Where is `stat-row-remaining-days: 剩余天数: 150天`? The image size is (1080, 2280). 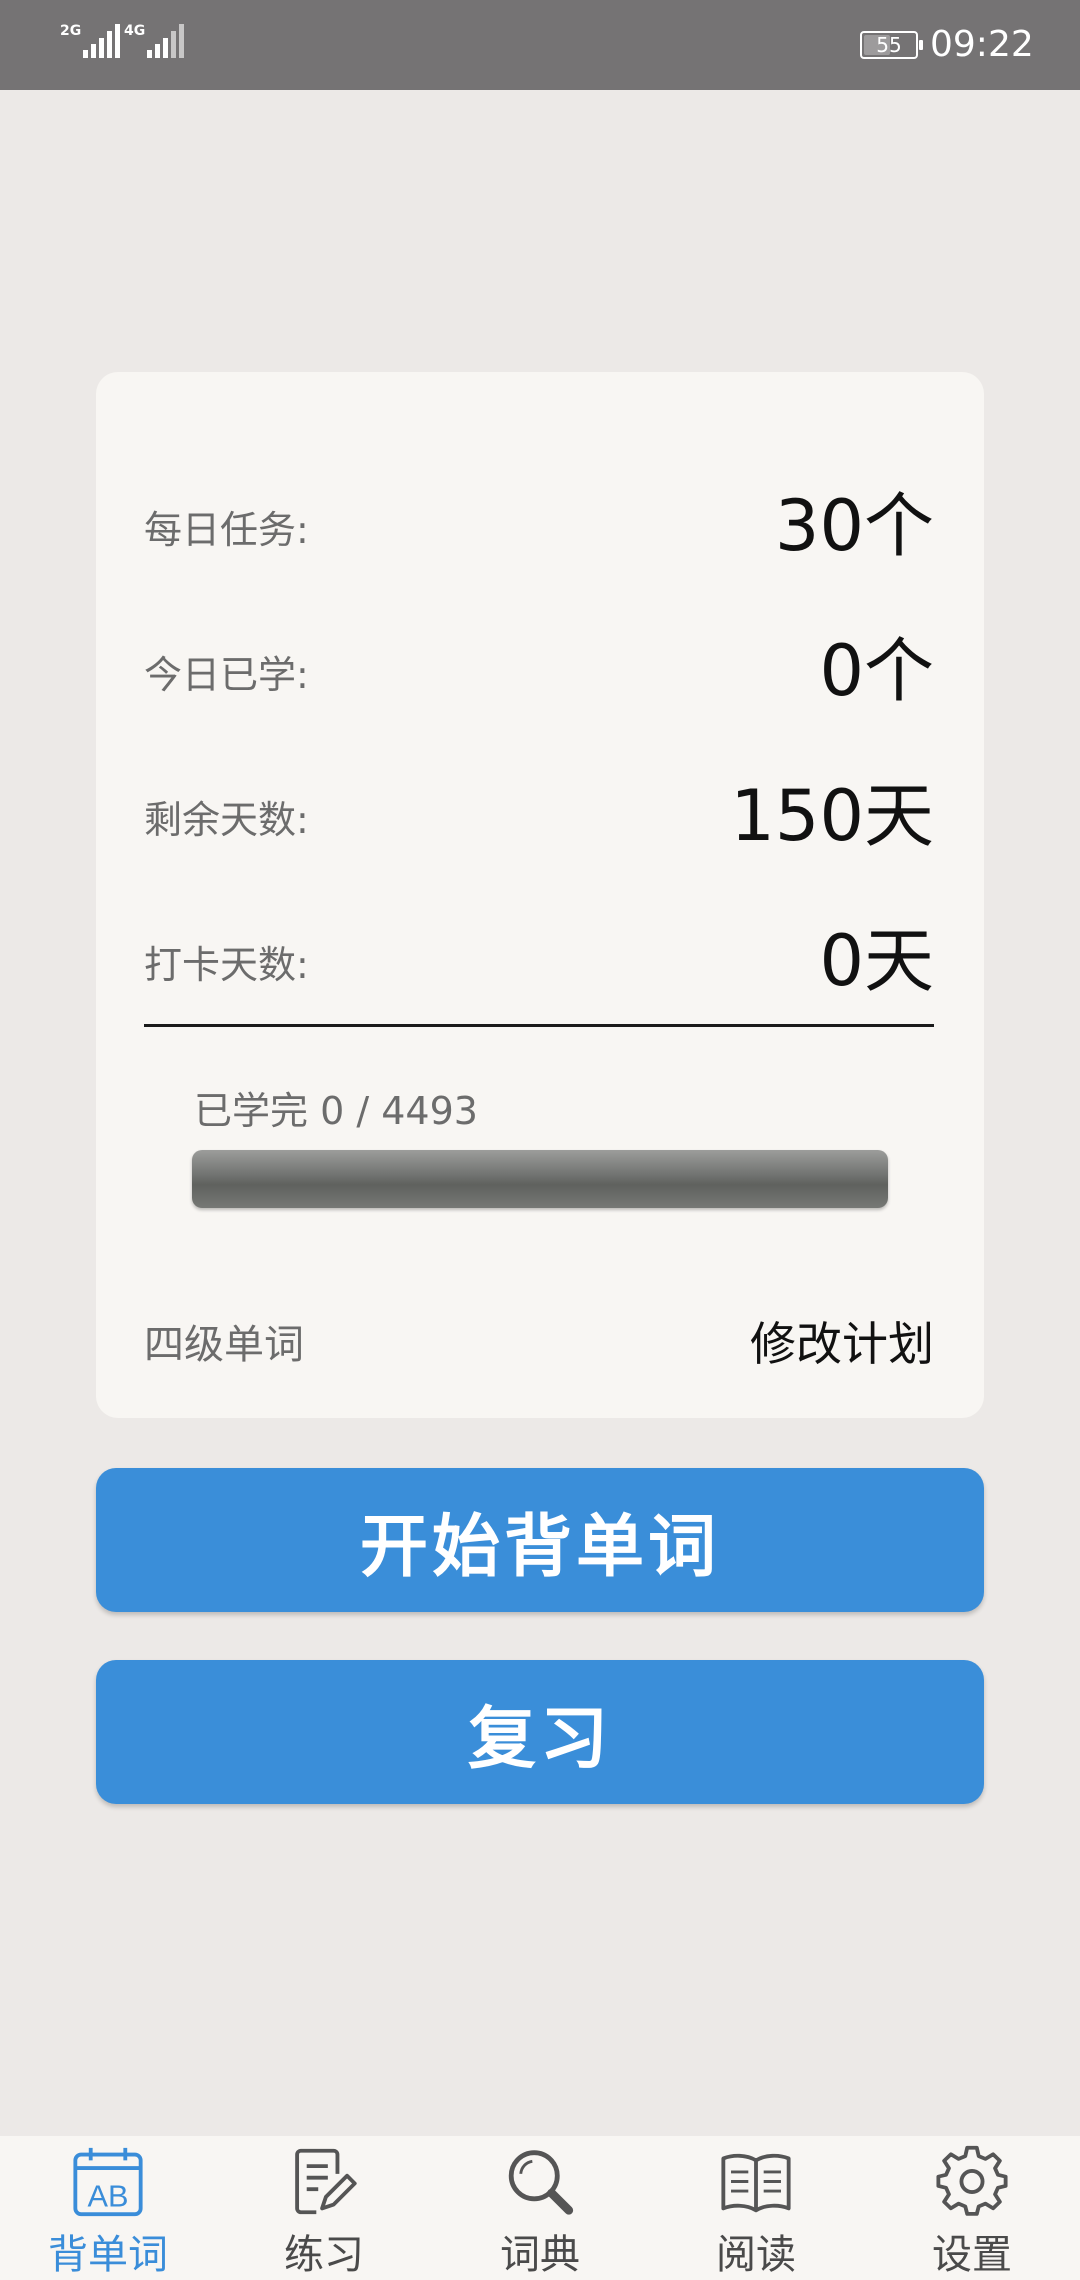
stat-row-remaining-days: 剩余天数: 150天 is located at coordinates (539, 812).